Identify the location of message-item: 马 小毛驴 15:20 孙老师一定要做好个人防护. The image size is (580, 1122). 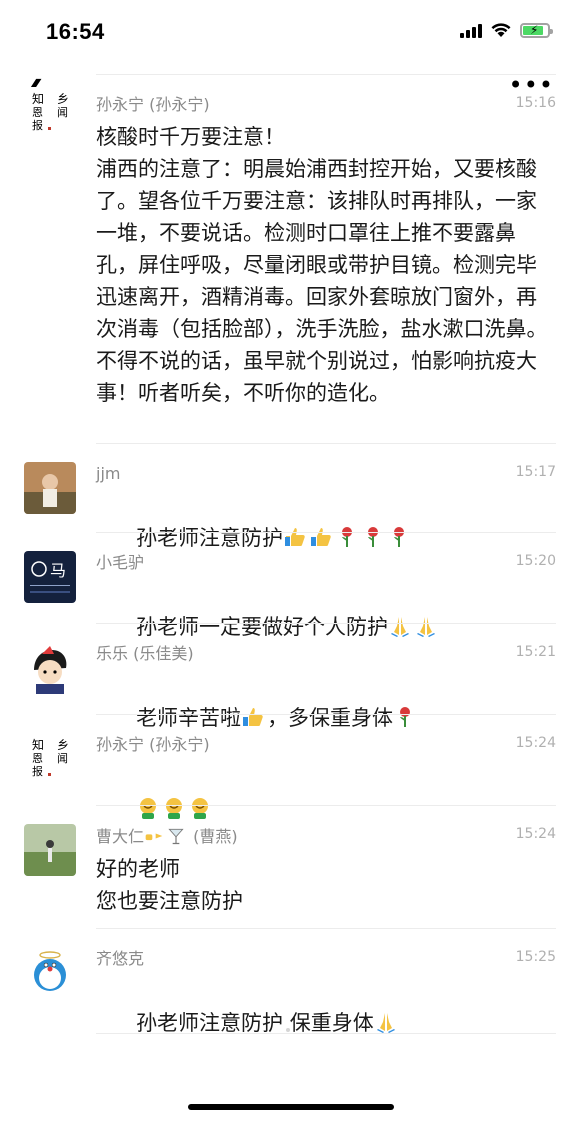
(290, 585).